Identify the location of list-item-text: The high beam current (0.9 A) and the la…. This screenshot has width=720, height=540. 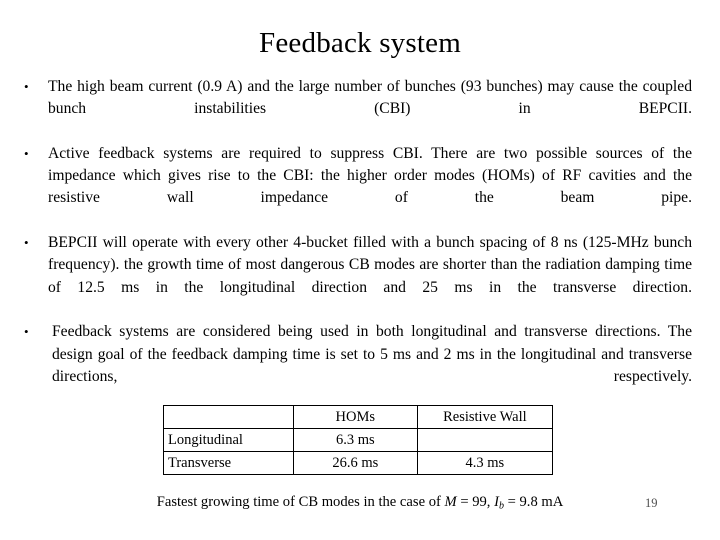
(370, 98).